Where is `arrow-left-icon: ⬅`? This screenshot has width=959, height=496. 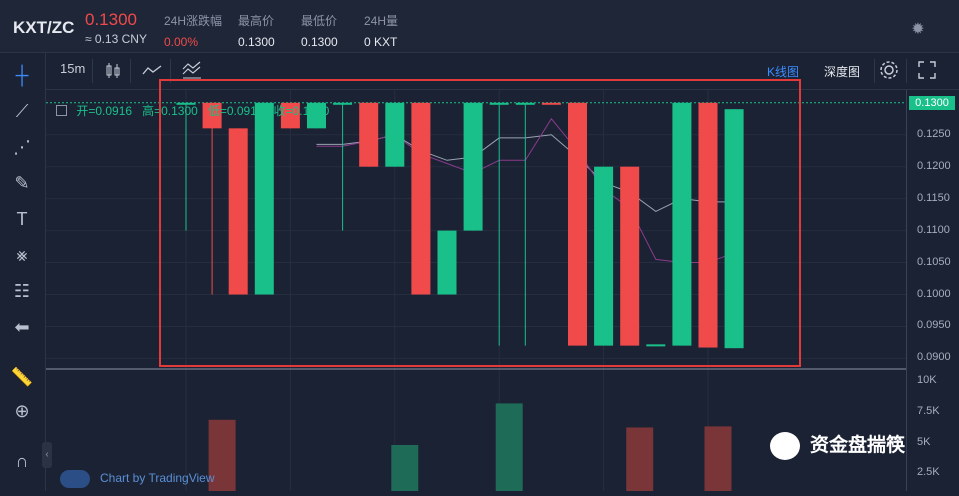
arrow-left-icon: ⬅ is located at coordinates (22, 327).